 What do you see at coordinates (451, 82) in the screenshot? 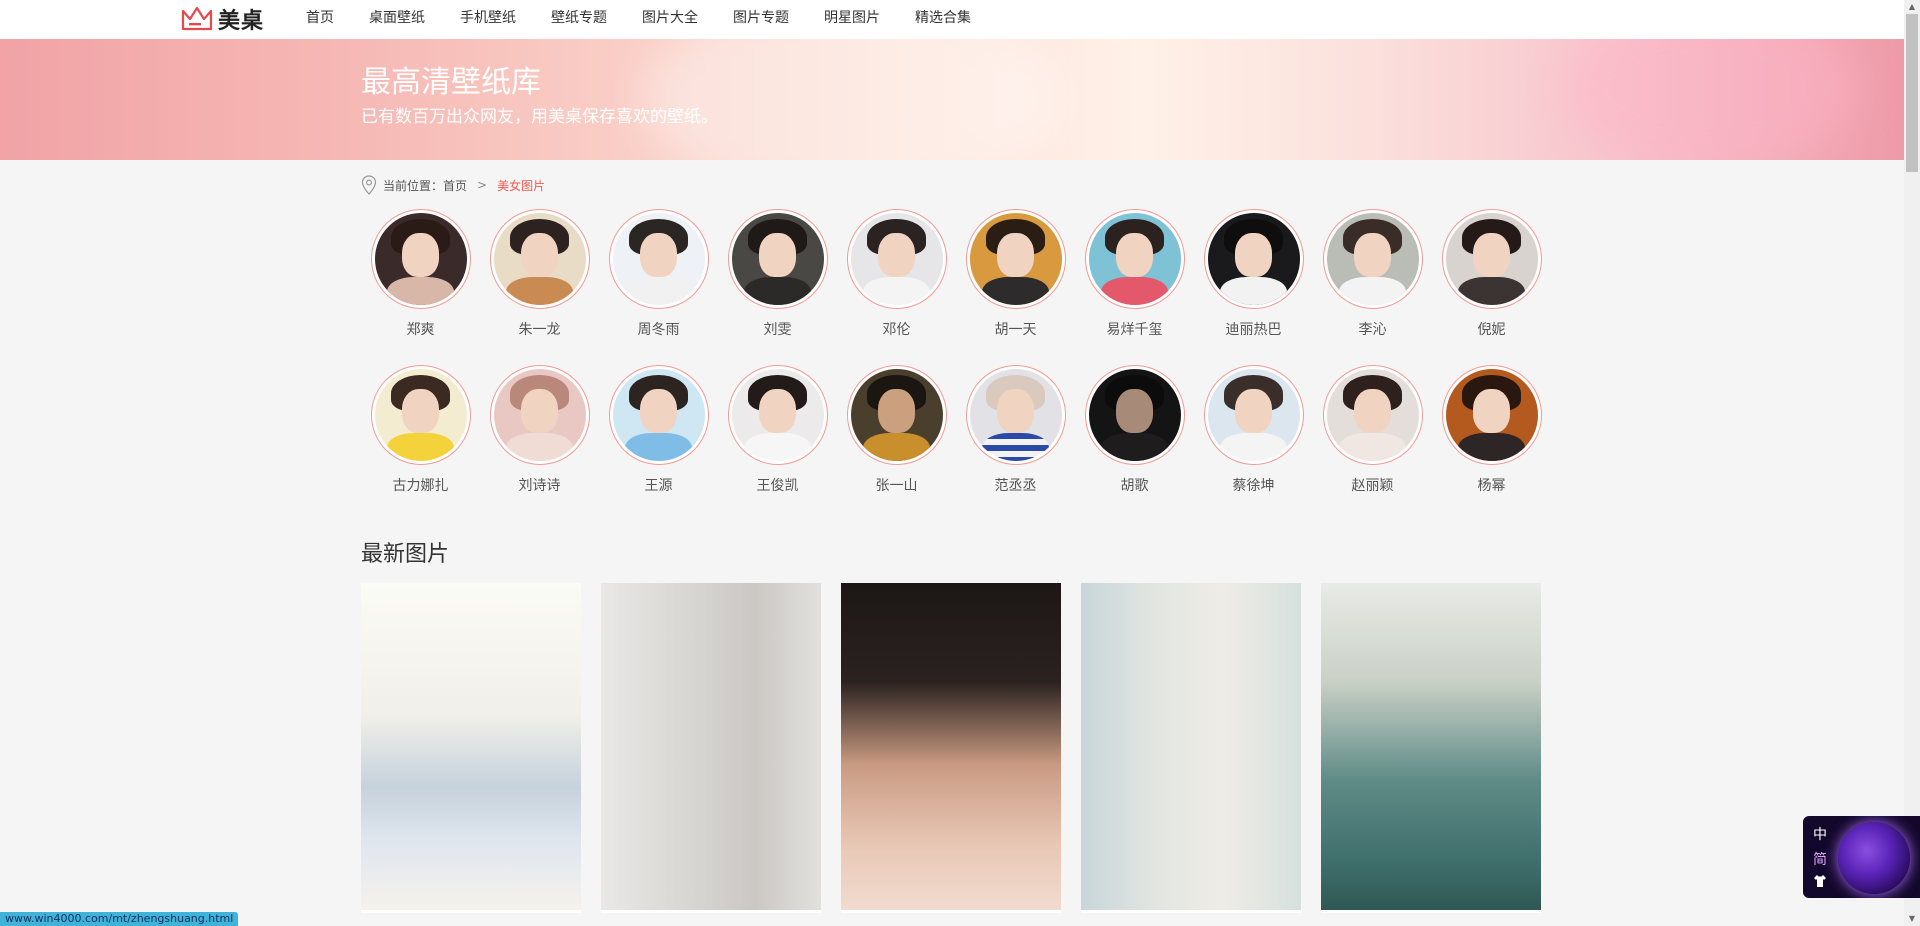
I see `banner-title: 最高清壁纸库` at bounding box center [451, 82].